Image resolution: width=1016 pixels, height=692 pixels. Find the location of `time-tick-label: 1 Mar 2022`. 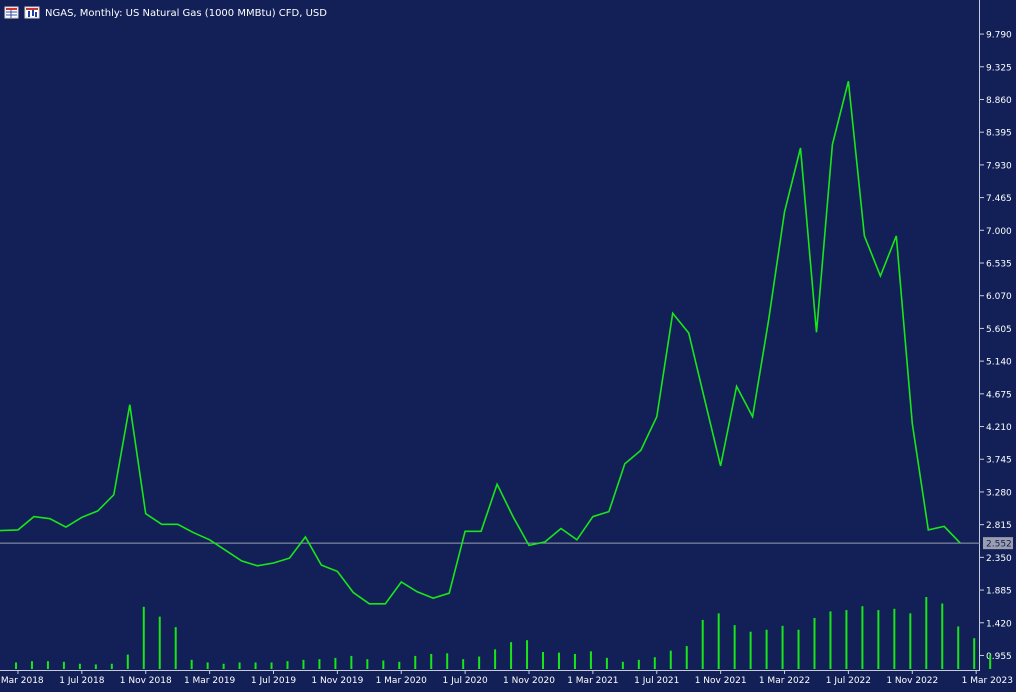

time-tick-label: 1 Mar 2022 is located at coordinates (784, 681).